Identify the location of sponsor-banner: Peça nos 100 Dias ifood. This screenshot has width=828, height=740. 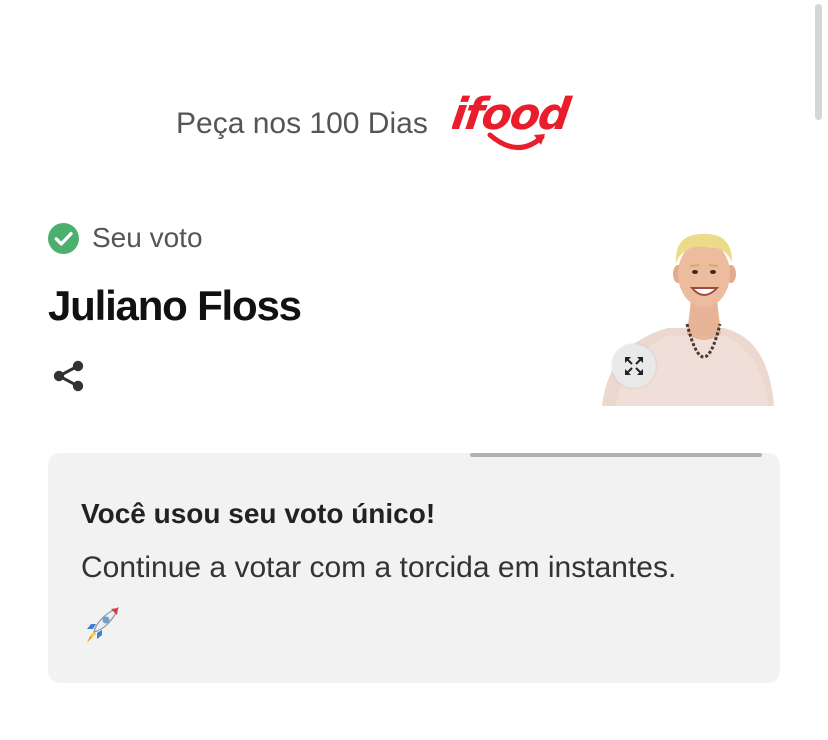
(378, 122).